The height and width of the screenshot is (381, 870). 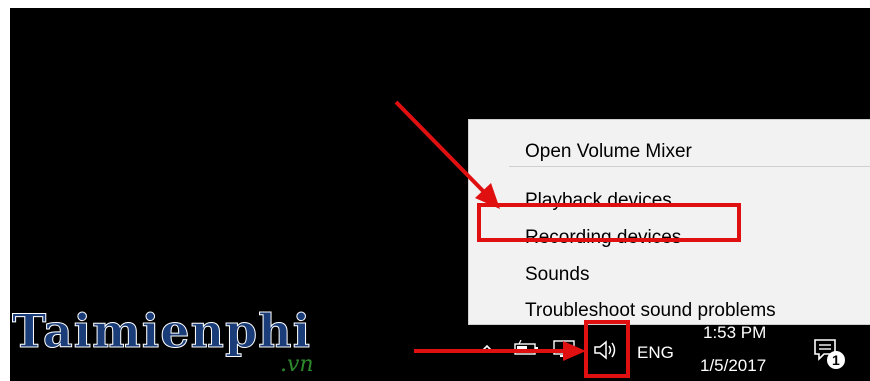 What do you see at coordinates (447, 154) in the screenshot?
I see `arrow-to-recording-devices` at bounding box center [447, 154].